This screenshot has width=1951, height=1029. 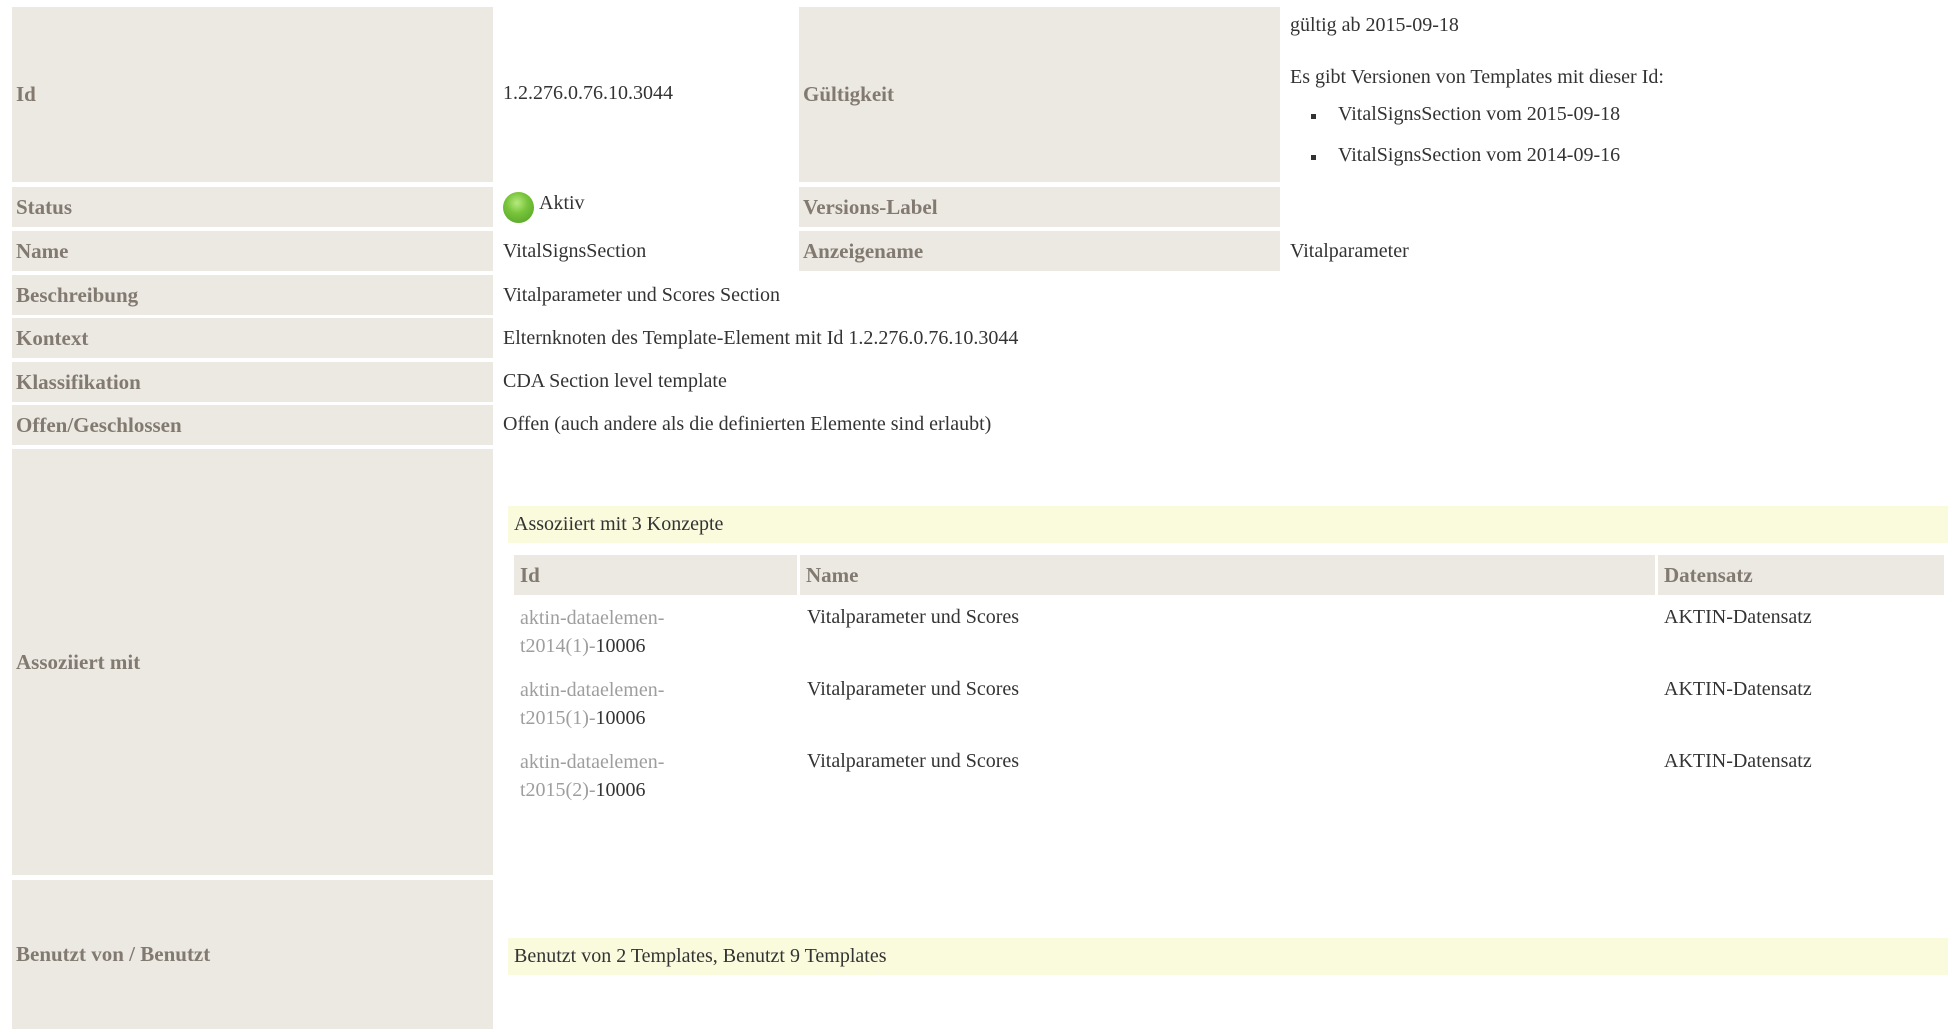 I want to click on concept-id: aktin-dataelemen- t2015(2)-10006, so click(x=592, y=776).